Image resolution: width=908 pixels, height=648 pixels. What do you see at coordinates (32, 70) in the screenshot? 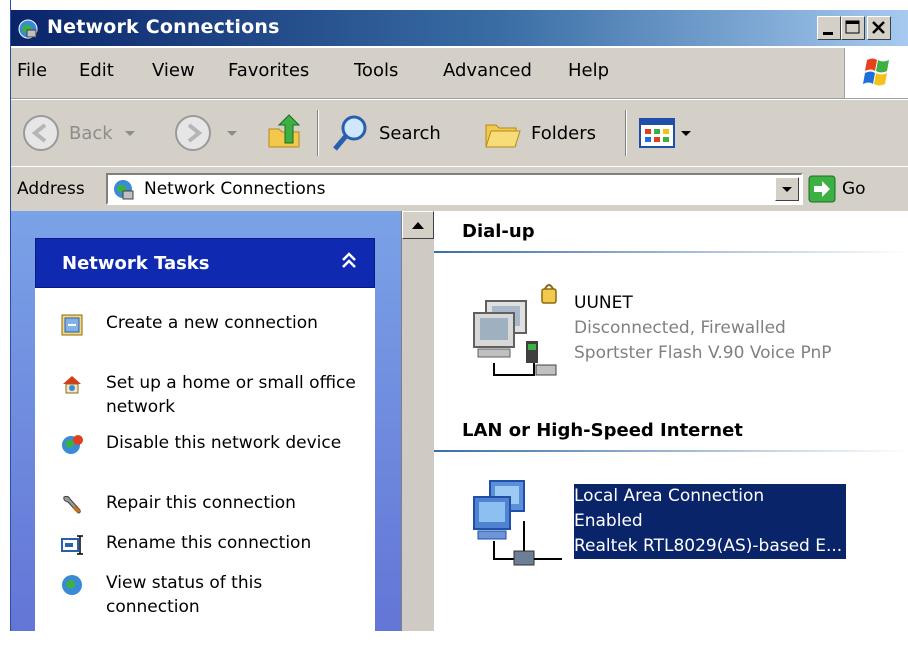
I see `menu-file: File` at bounding box center [32, 70].